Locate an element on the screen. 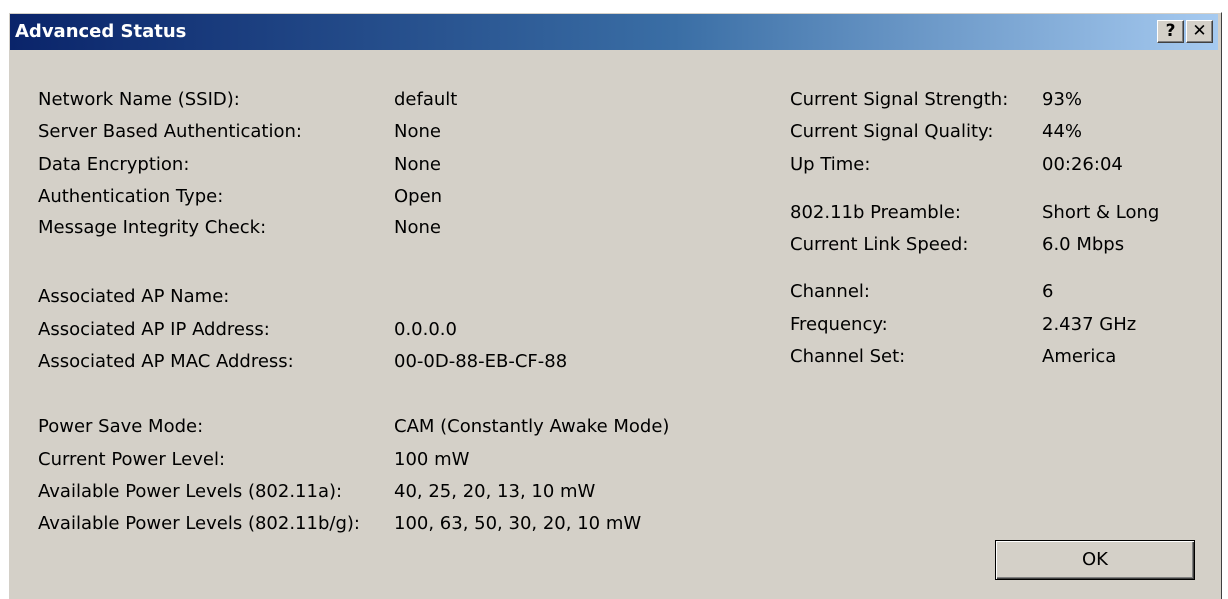 The height and width of the screenshot is (599, 1228). ap-mac-value: 00-0D-88-EB-CF-88 is located at coordinates (481, 361).